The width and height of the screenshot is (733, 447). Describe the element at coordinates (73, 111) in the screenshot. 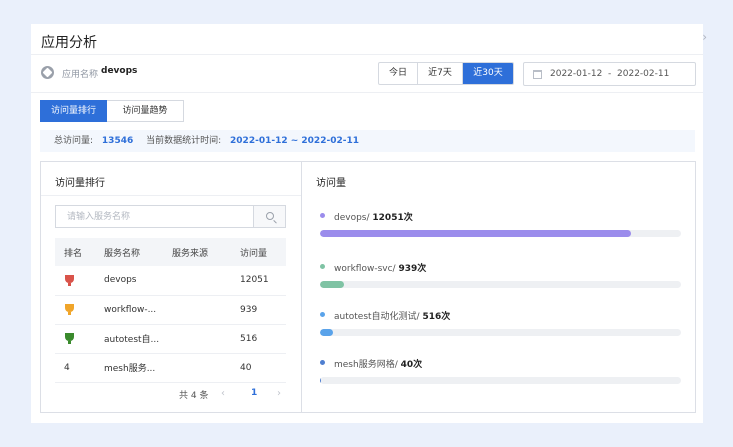

I see `tab-visit-ranking: 访问量排行` at that location.